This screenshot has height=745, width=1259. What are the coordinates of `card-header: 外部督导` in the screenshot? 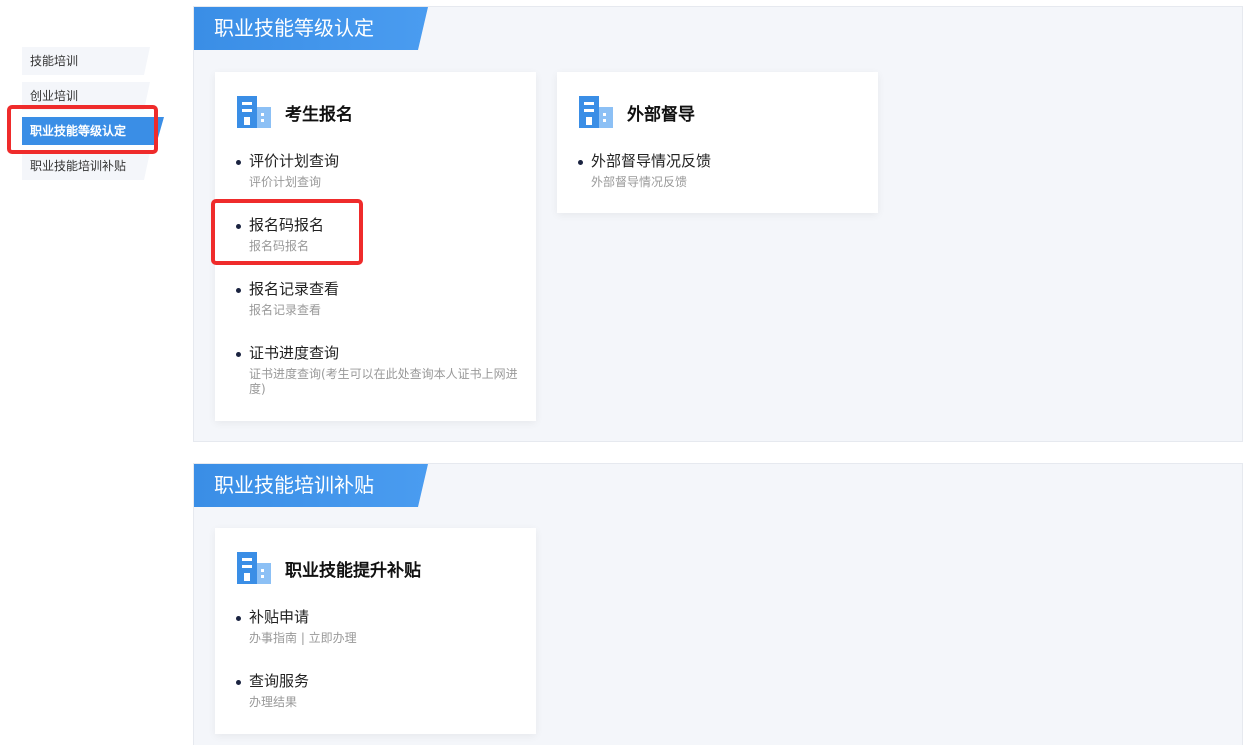 It's located at (637, 112).